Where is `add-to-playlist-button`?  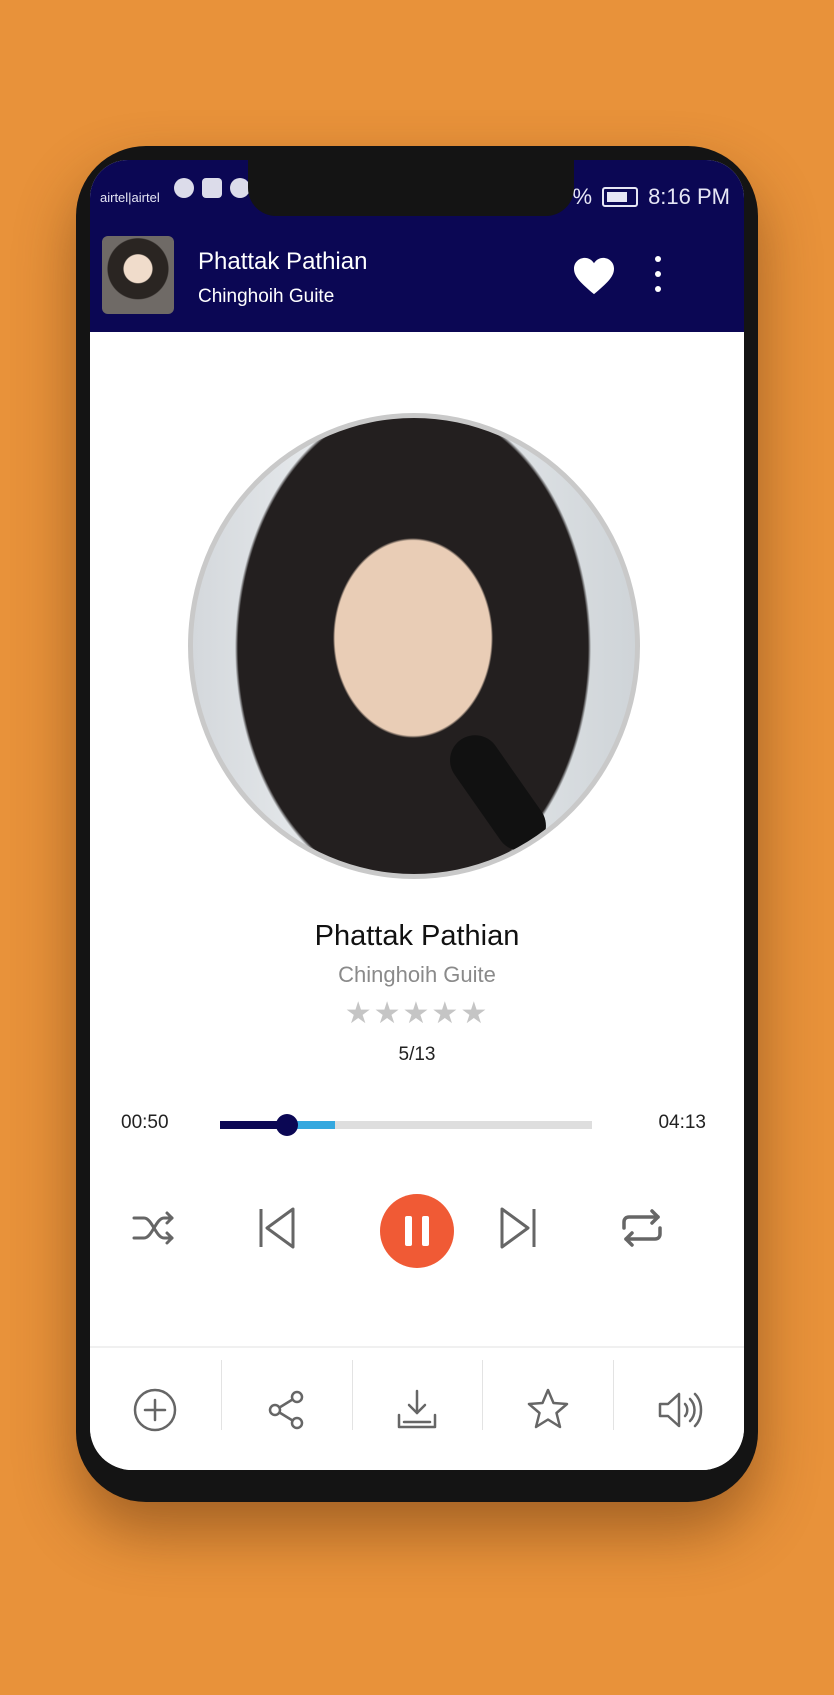 add-to-playlist-button is located at coordinates (155, 1409).